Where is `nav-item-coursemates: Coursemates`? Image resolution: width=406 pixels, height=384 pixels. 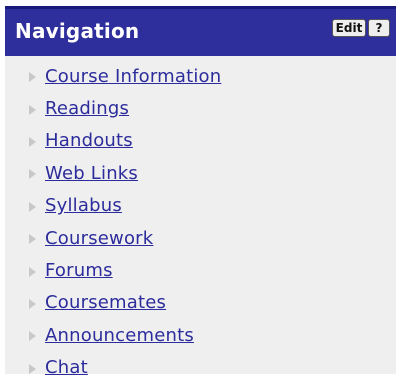
nav-item-coursemates: Coursemates is located at coordinates (113, 303).